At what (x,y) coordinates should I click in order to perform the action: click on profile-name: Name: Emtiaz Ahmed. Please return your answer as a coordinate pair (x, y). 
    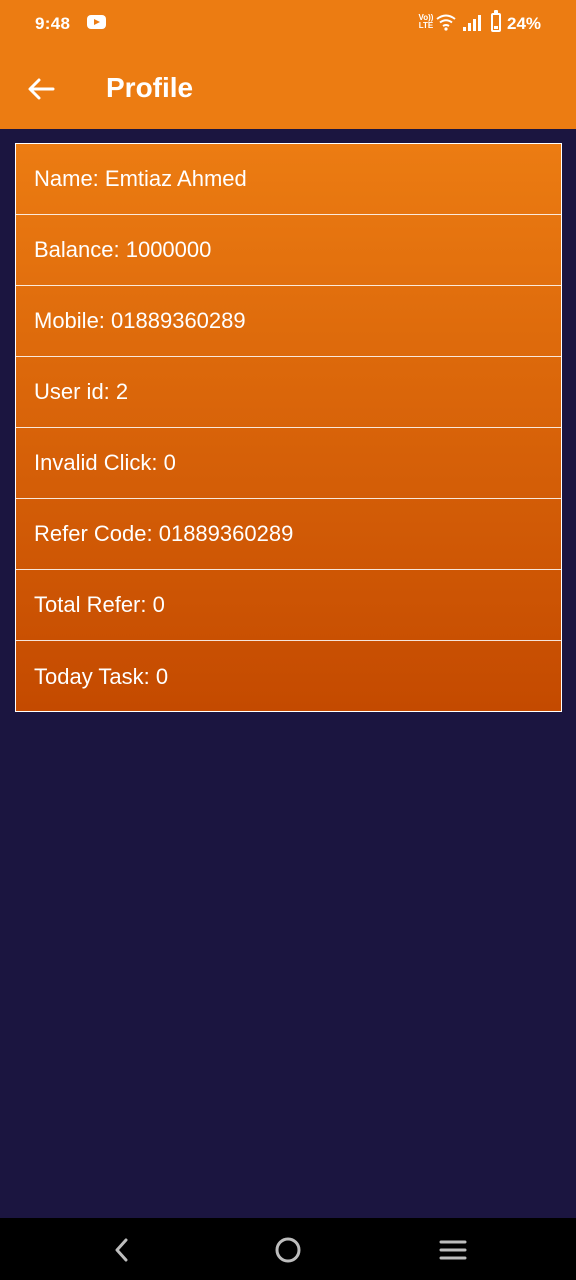
    Looking at the image, I should click on (140, 178).